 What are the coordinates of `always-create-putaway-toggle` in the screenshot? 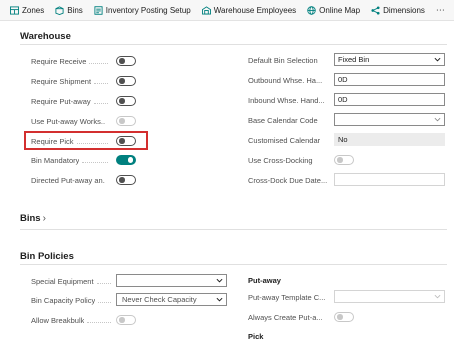 It's located at (344, 317).